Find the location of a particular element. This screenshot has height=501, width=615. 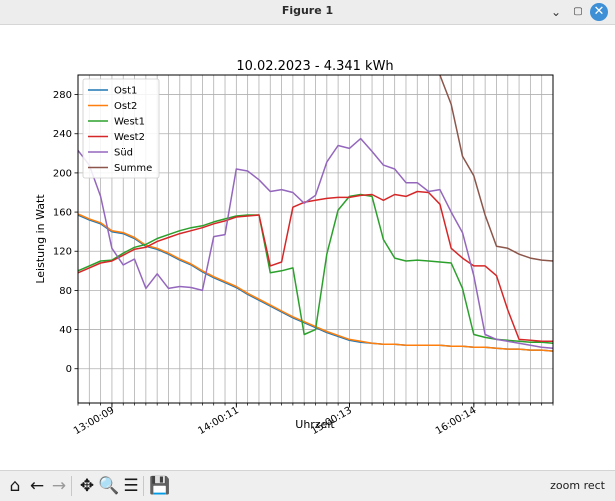

zoom-magnifier-icon: 🔍 is located at coordinates (109, 486).